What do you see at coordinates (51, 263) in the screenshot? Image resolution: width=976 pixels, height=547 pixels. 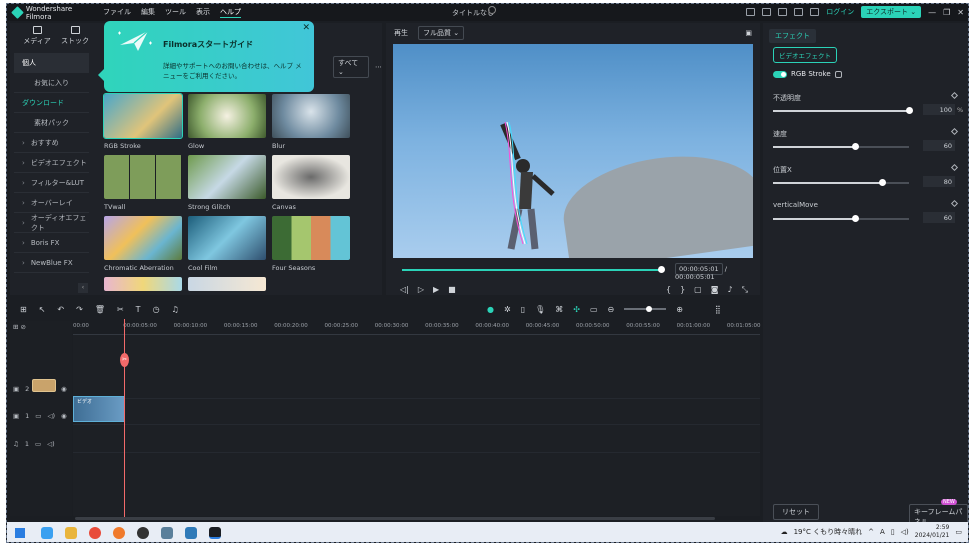 I see `sidebar-item: › NewBlue FX` at bounding box center [51, 263].